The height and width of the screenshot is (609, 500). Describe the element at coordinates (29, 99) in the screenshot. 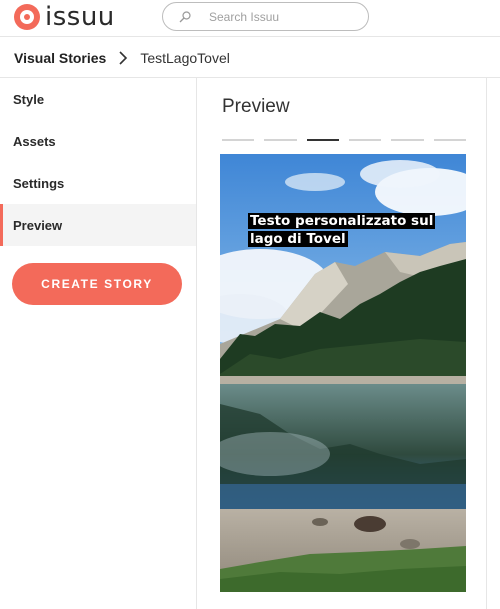

I see `sidebar-item-label: Style` at that location.